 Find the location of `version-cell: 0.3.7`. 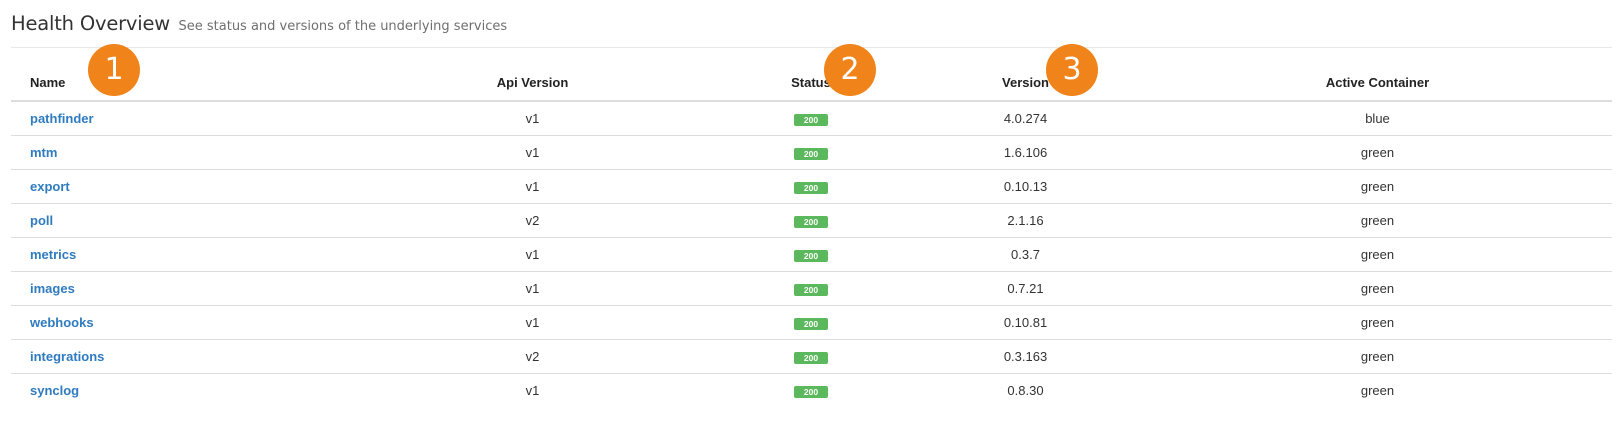

version-cell: 0.3.7 is located at coordinates (1025, 254).